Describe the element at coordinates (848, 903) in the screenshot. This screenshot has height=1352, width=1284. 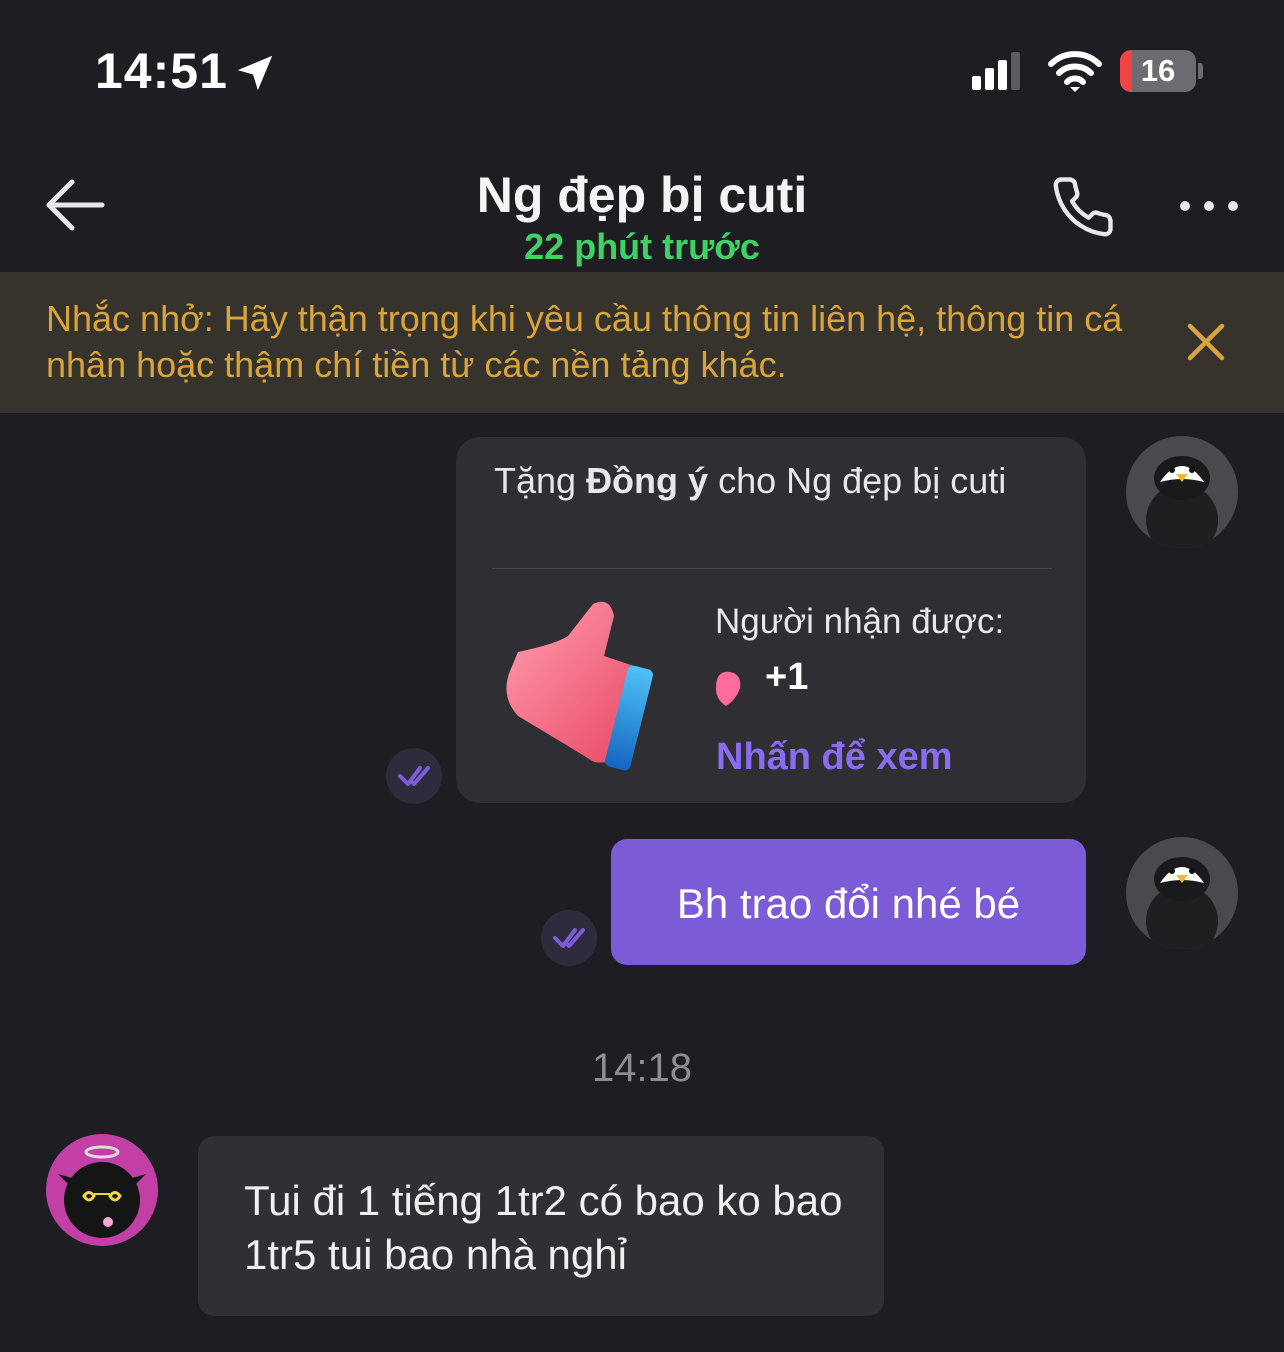
I see `outgoing-message-text: Bh trao đổi nhé bé` at that location.